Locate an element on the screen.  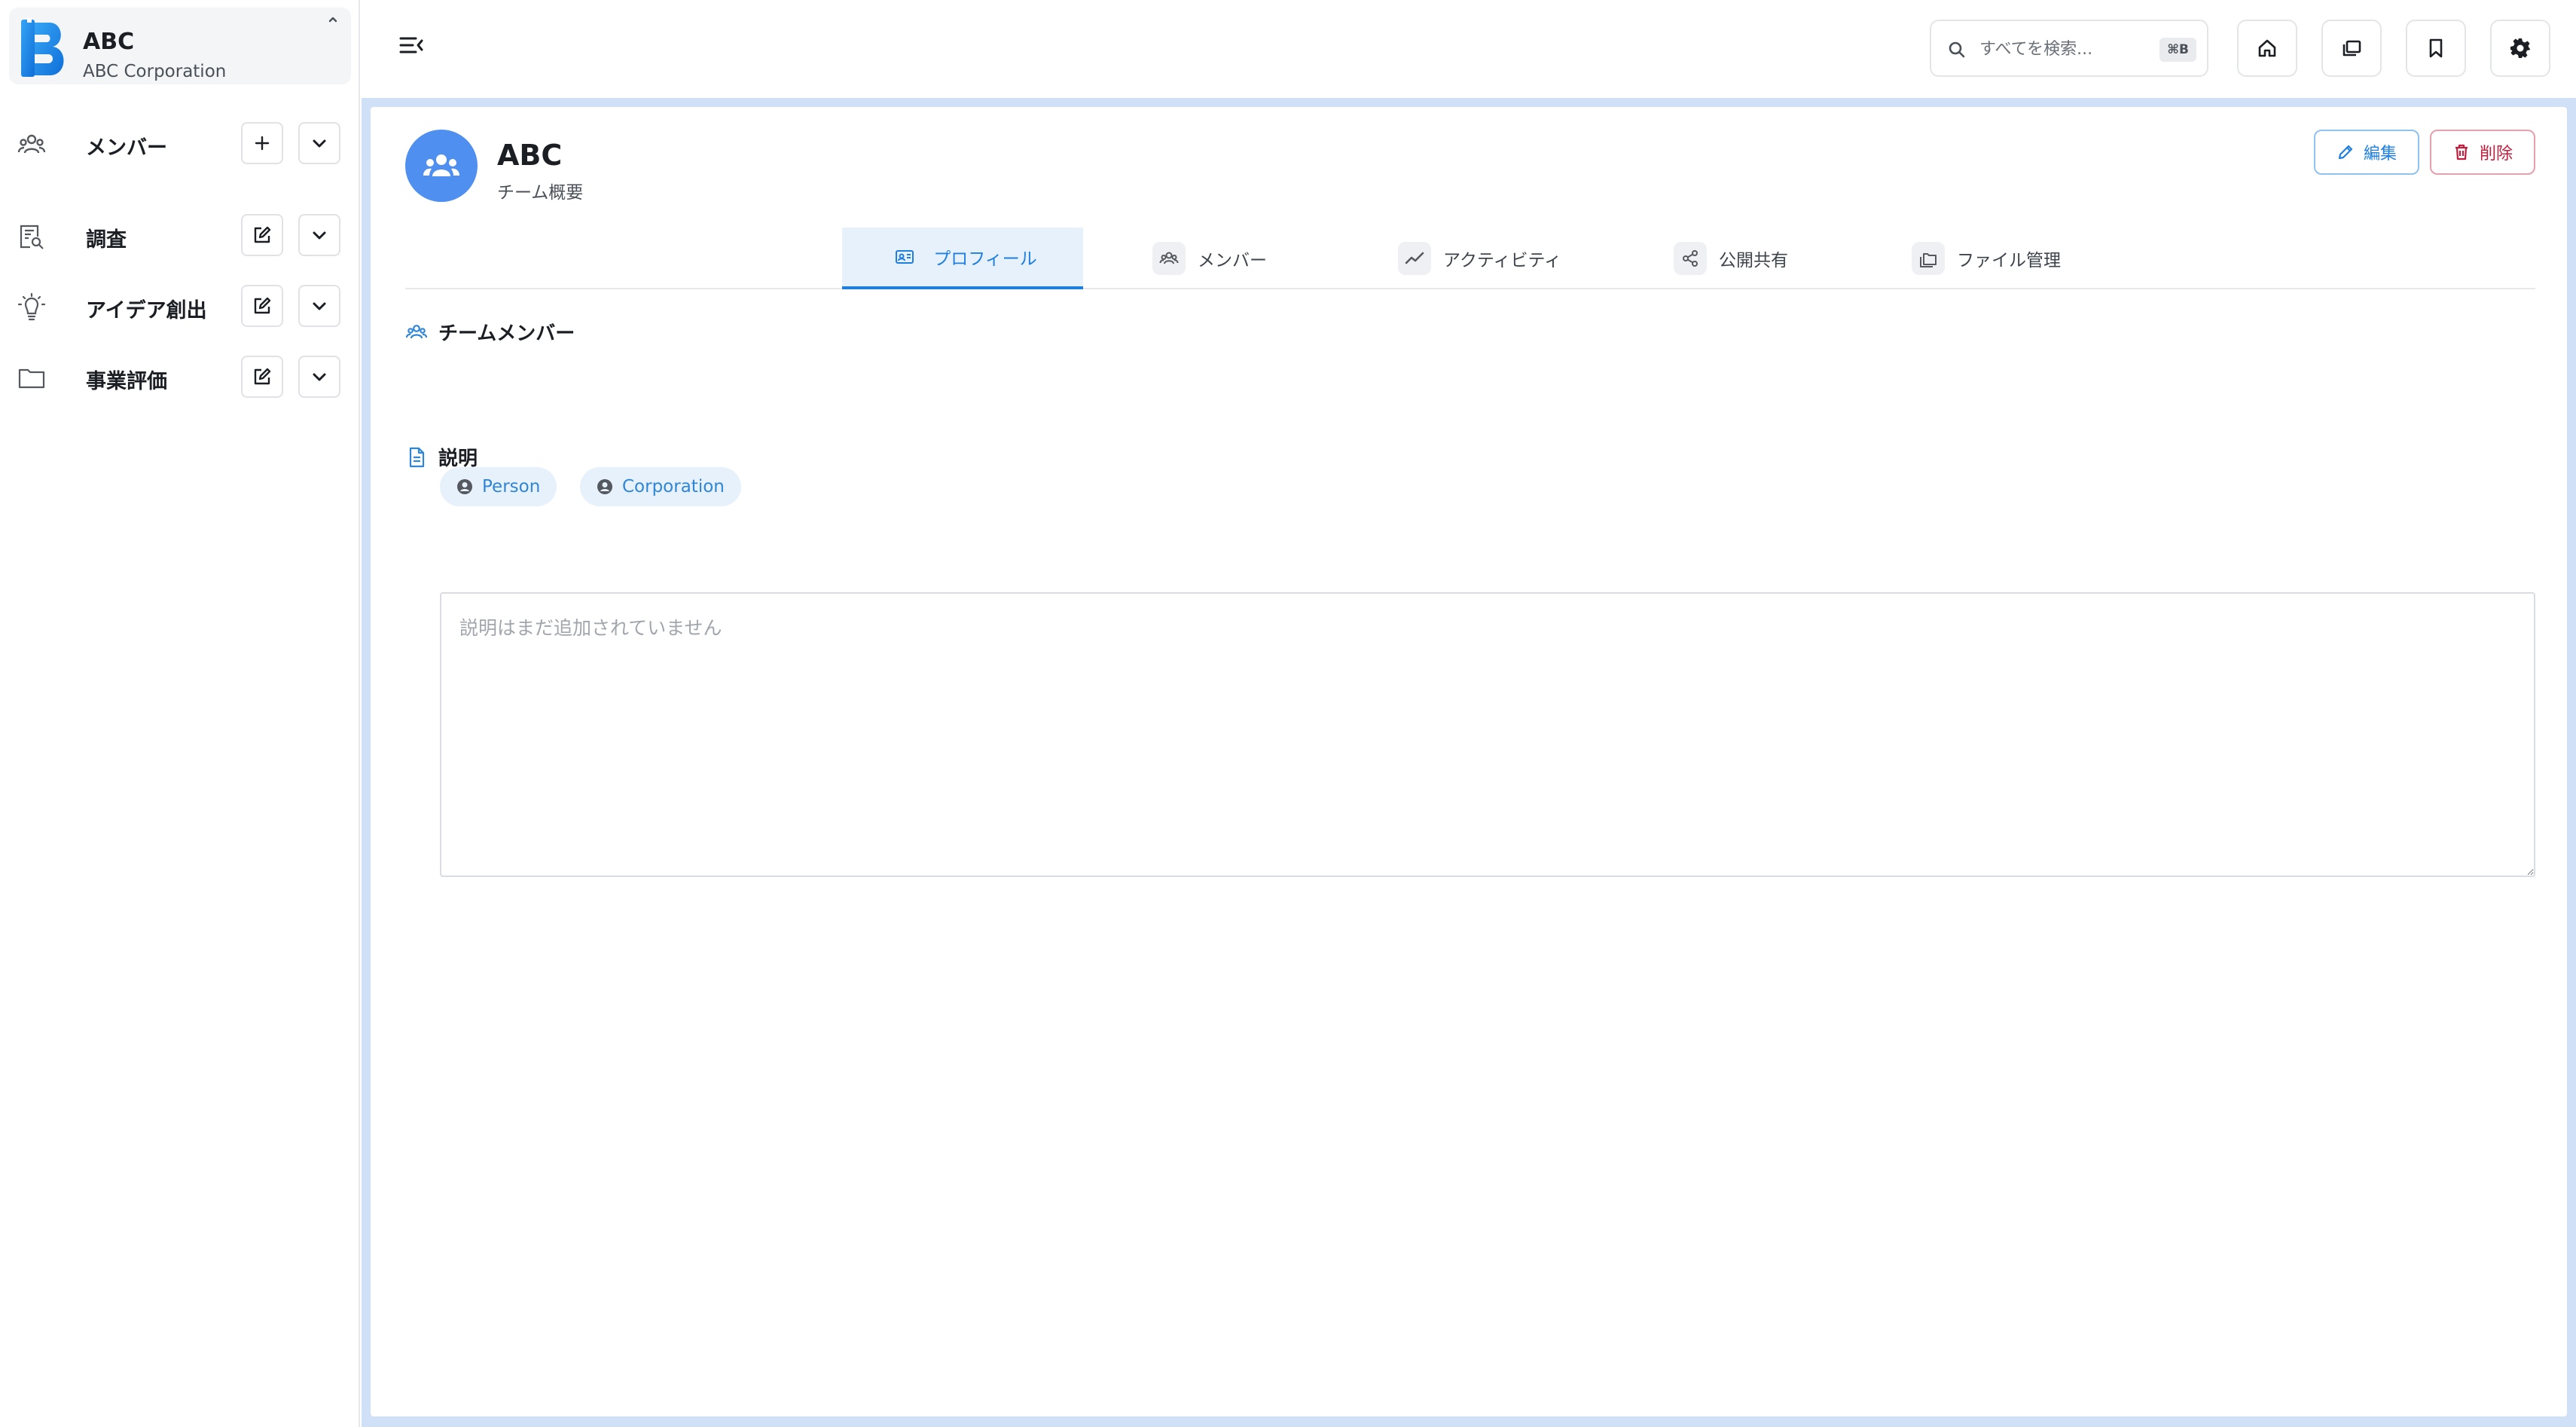
research-icon is located at coordinates (32, 237).